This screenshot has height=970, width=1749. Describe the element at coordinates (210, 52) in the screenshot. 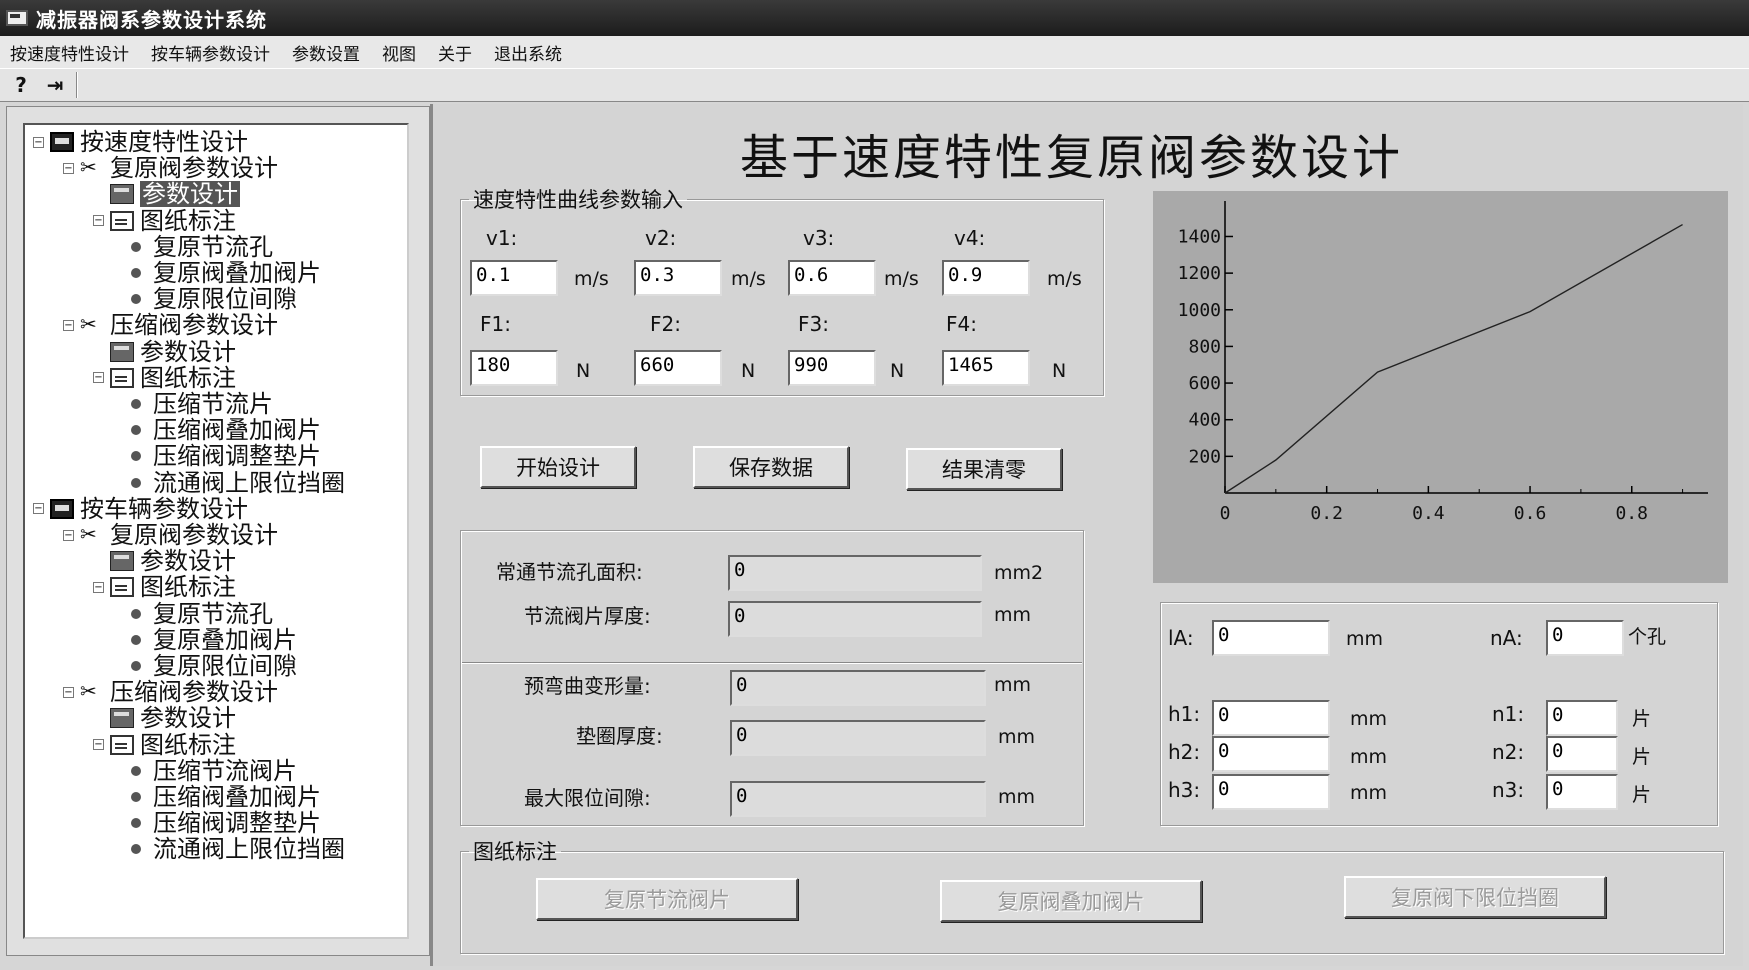

I see `menu-vehicle-design: 按车辆参数设计` at that location.